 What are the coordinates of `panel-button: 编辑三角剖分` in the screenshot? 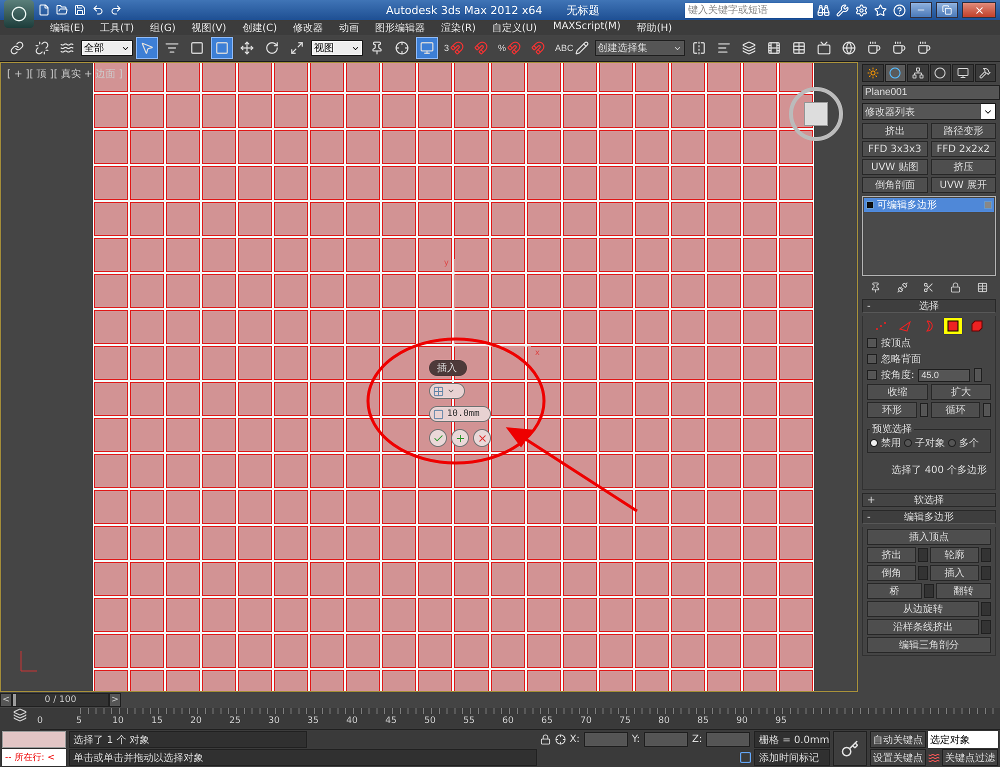 It's located at (929, 645).